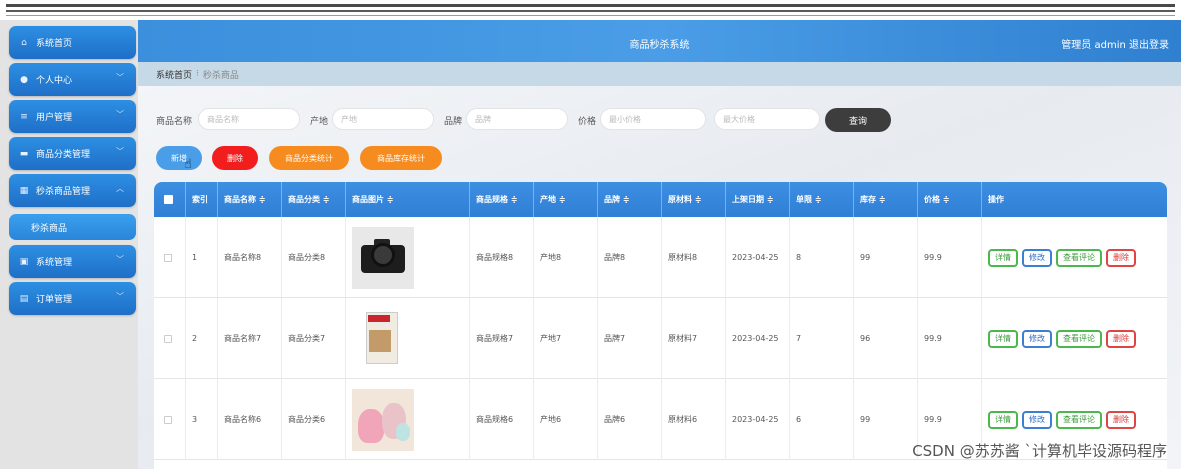 The width and height of the screenshot is (1181, 469). What do you see at coordinates (49, 228) in the screenshot?
I see `sidebar-subitem-label: 秒杀商品` at bounding box center [49, 228].